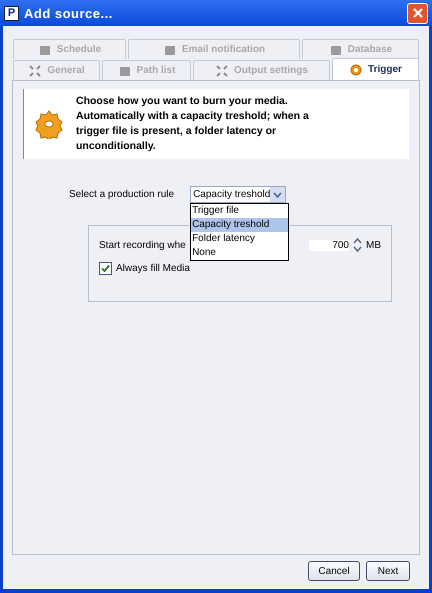 The width and height of the screenshot is (432, 593). What do you see at coordinates (329, 245) in the screenshot?
I see `size-field: 700` at bounding box center [329, 245].